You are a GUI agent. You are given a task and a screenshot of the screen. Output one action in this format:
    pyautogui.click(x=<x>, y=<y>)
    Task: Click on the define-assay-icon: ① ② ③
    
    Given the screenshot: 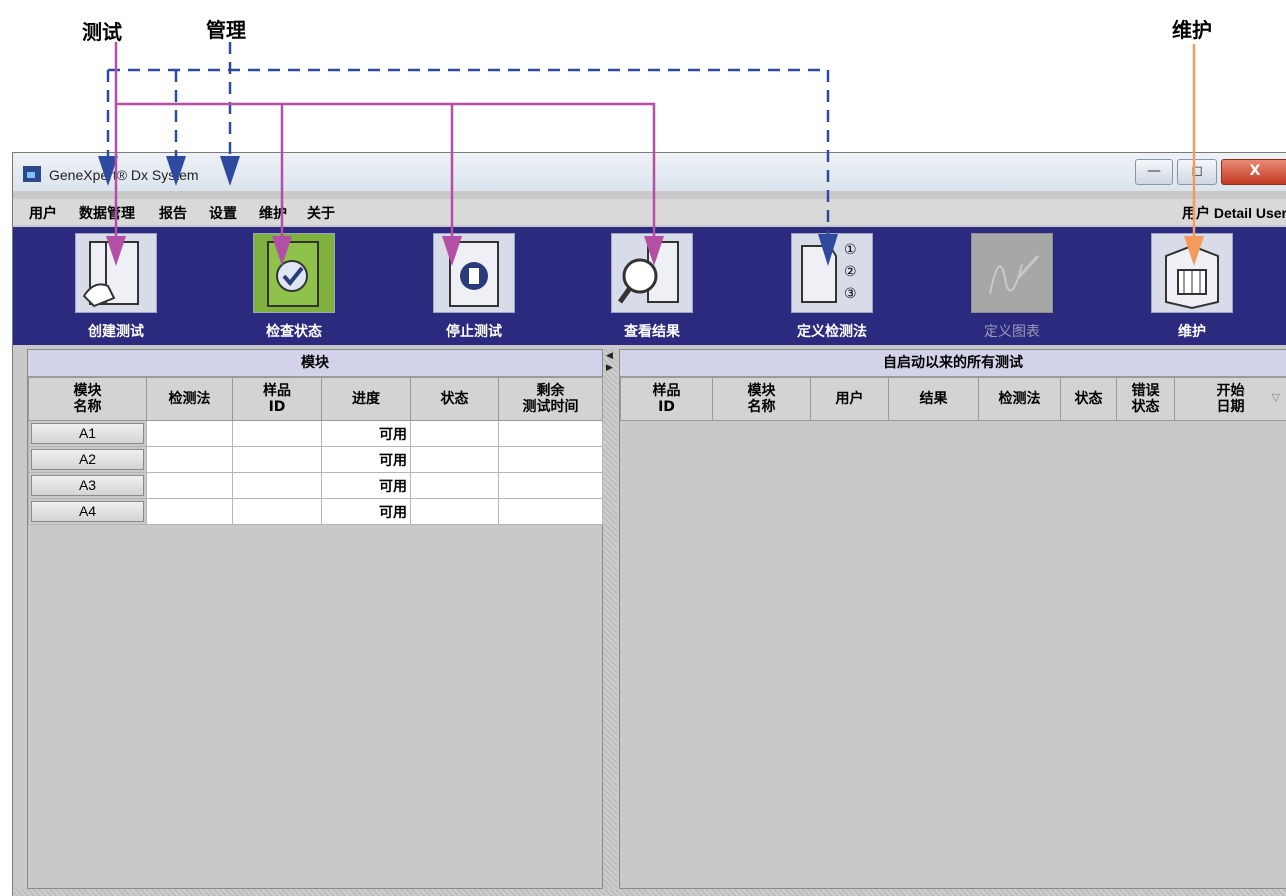 What is the action you would take?
    pyautogui.click(x=832, y=273)
    